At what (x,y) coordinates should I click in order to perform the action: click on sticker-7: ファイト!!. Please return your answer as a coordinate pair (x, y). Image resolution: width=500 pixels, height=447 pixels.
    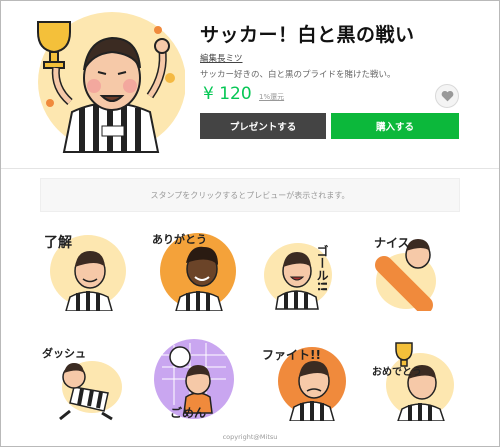
    Looking at the image, I should click on (304, 378).